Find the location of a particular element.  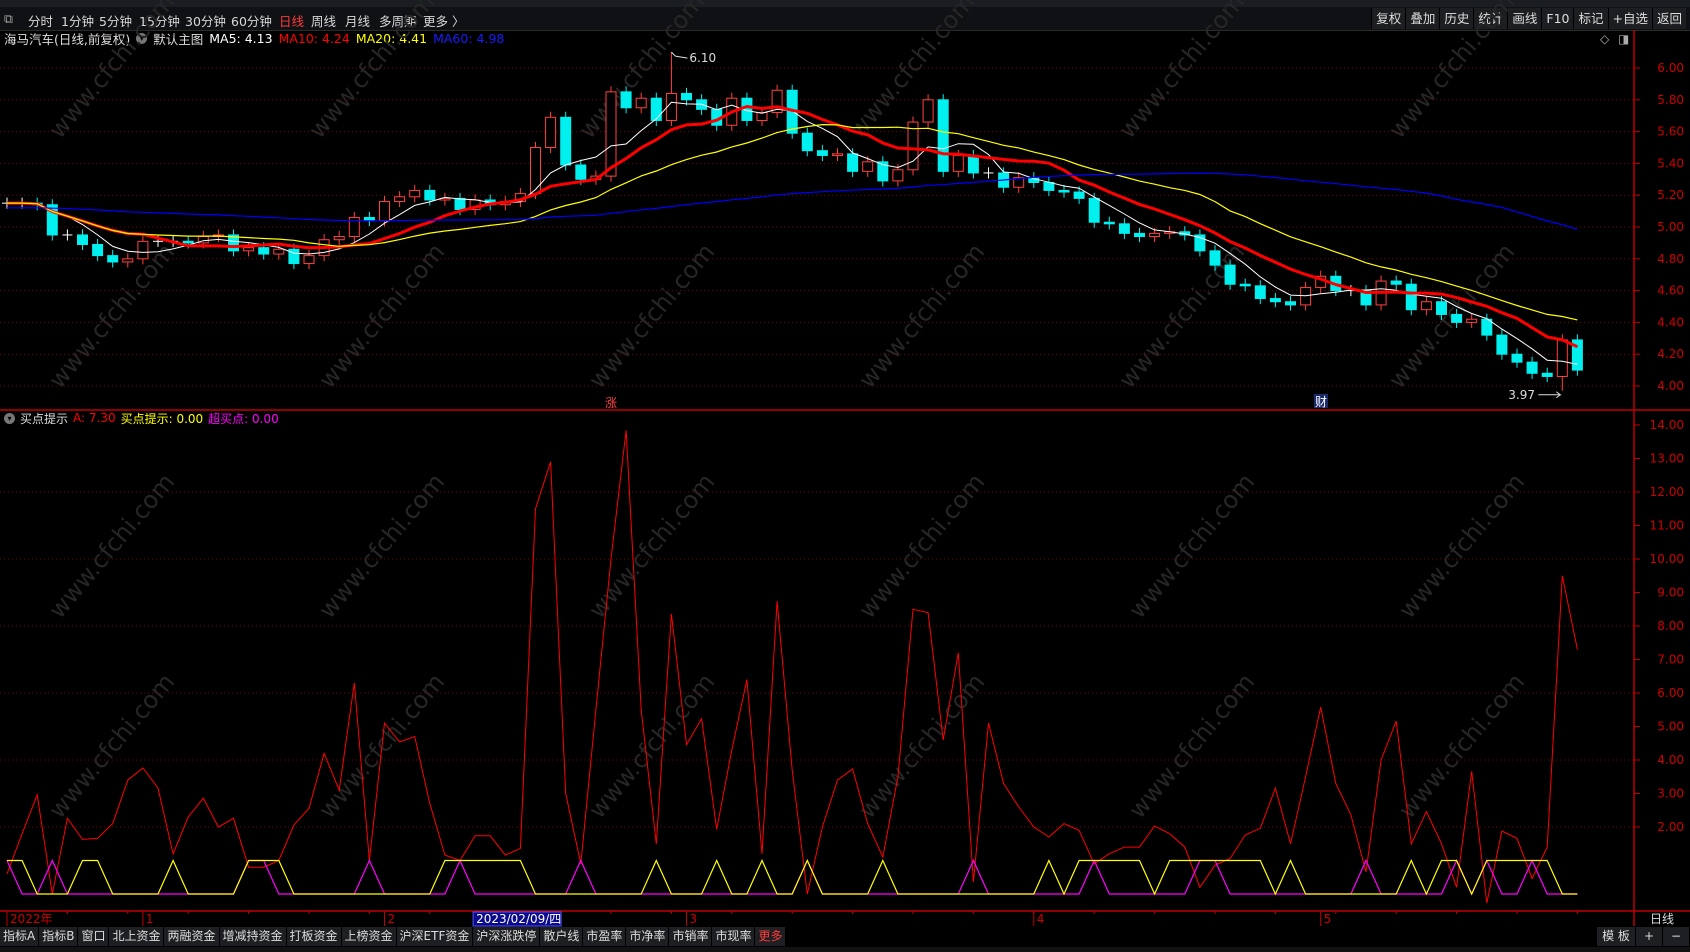

time-label: 1 is located at coordinates (150, 919).